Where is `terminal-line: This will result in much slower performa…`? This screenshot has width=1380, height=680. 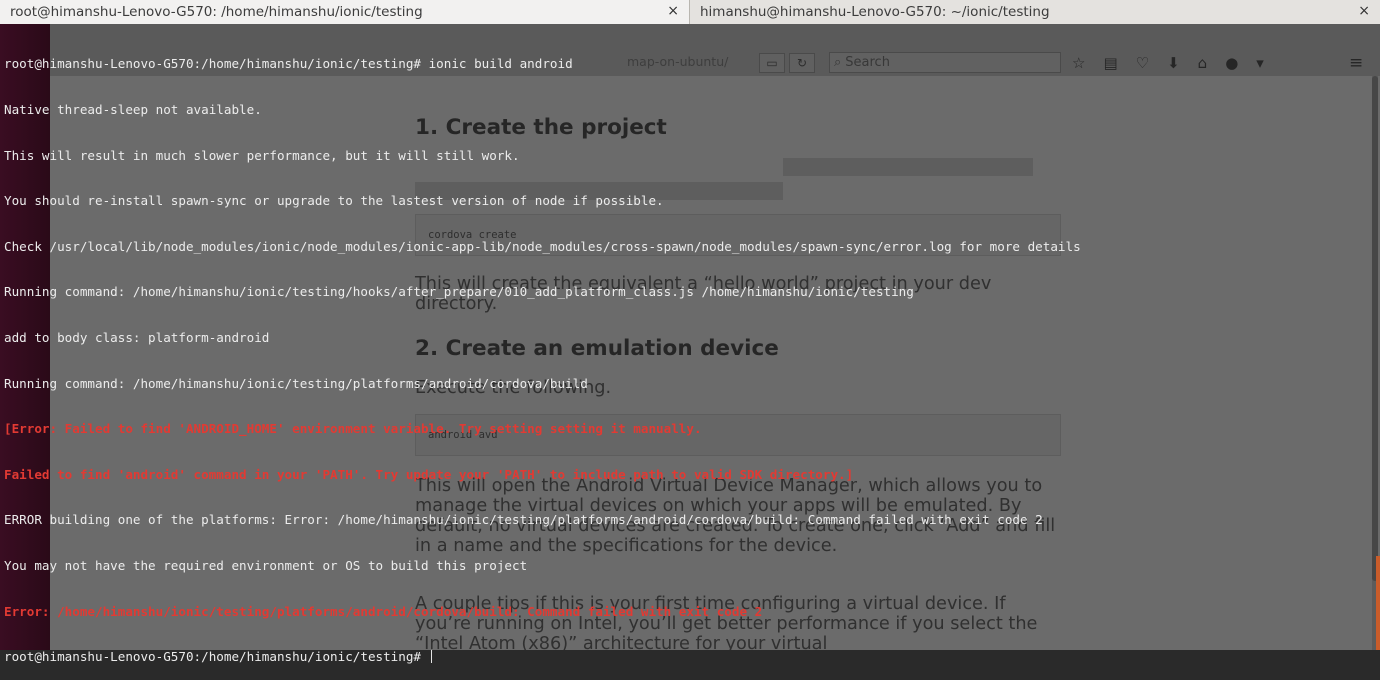
terminal-line: This will result in much slower performa… is located at coordinates (262, 155).